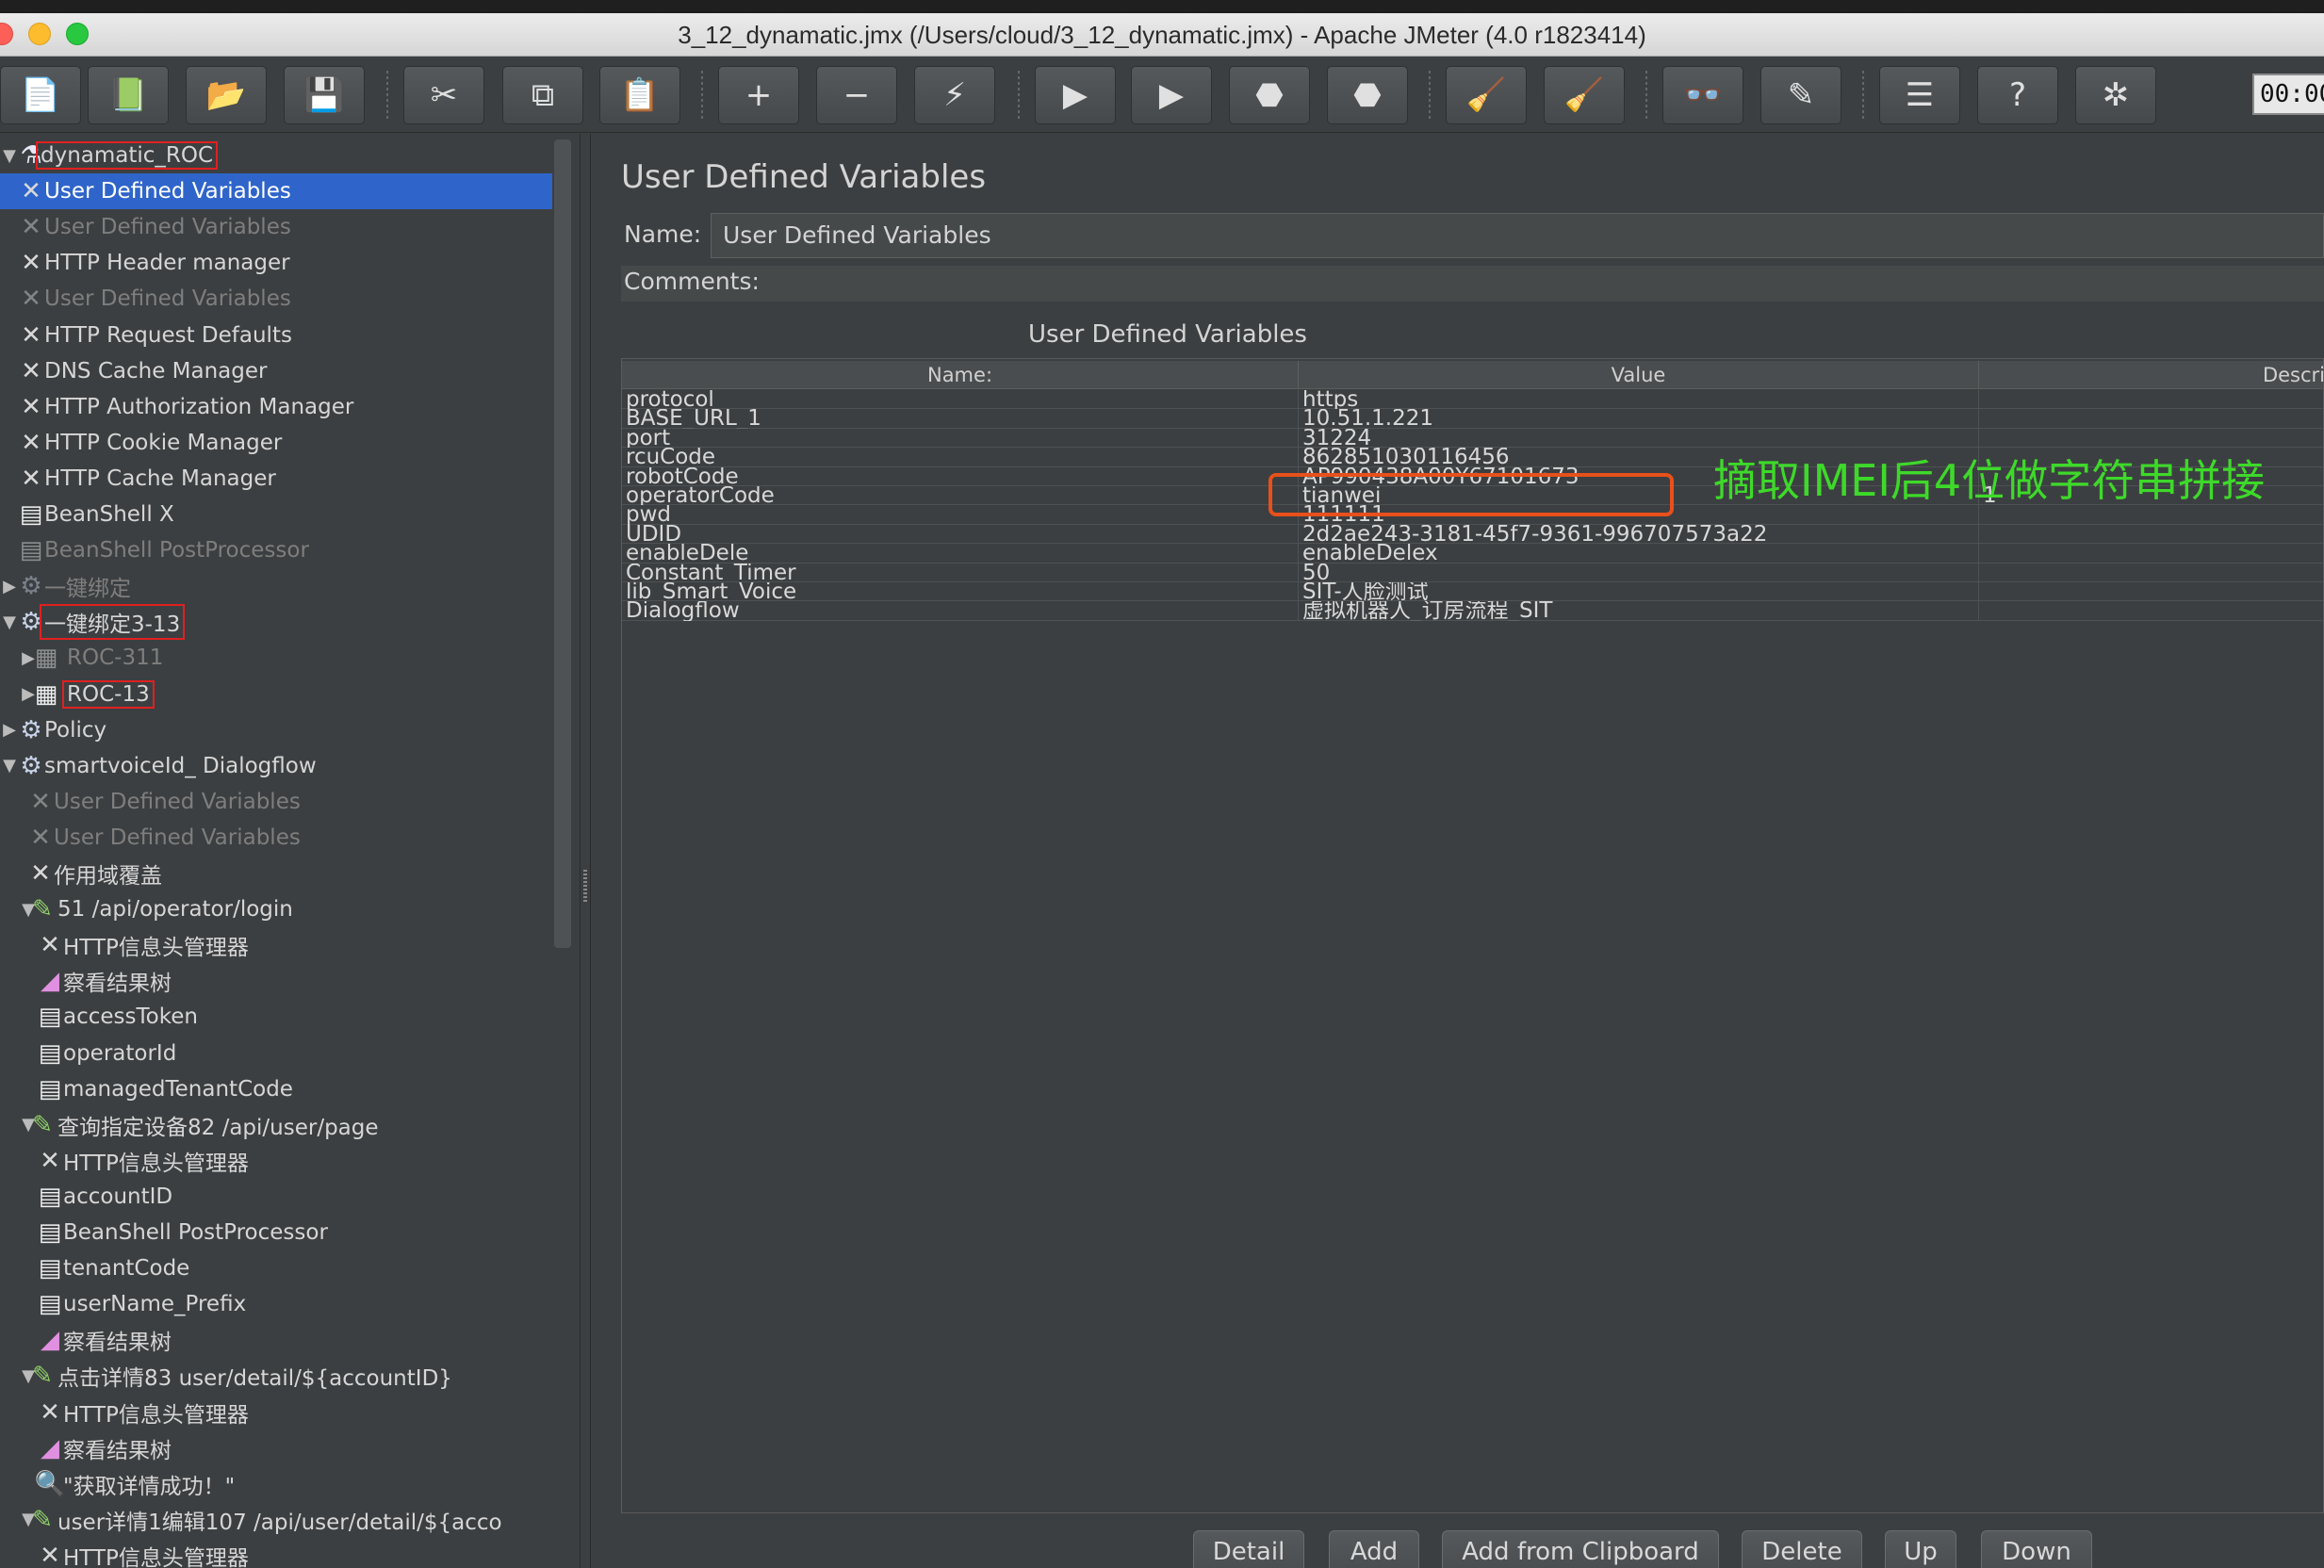  Describe the element at coordinates (1639, 592) in the screenshot. I see `variable-value-cell: SIT-人脸测试` at that location.